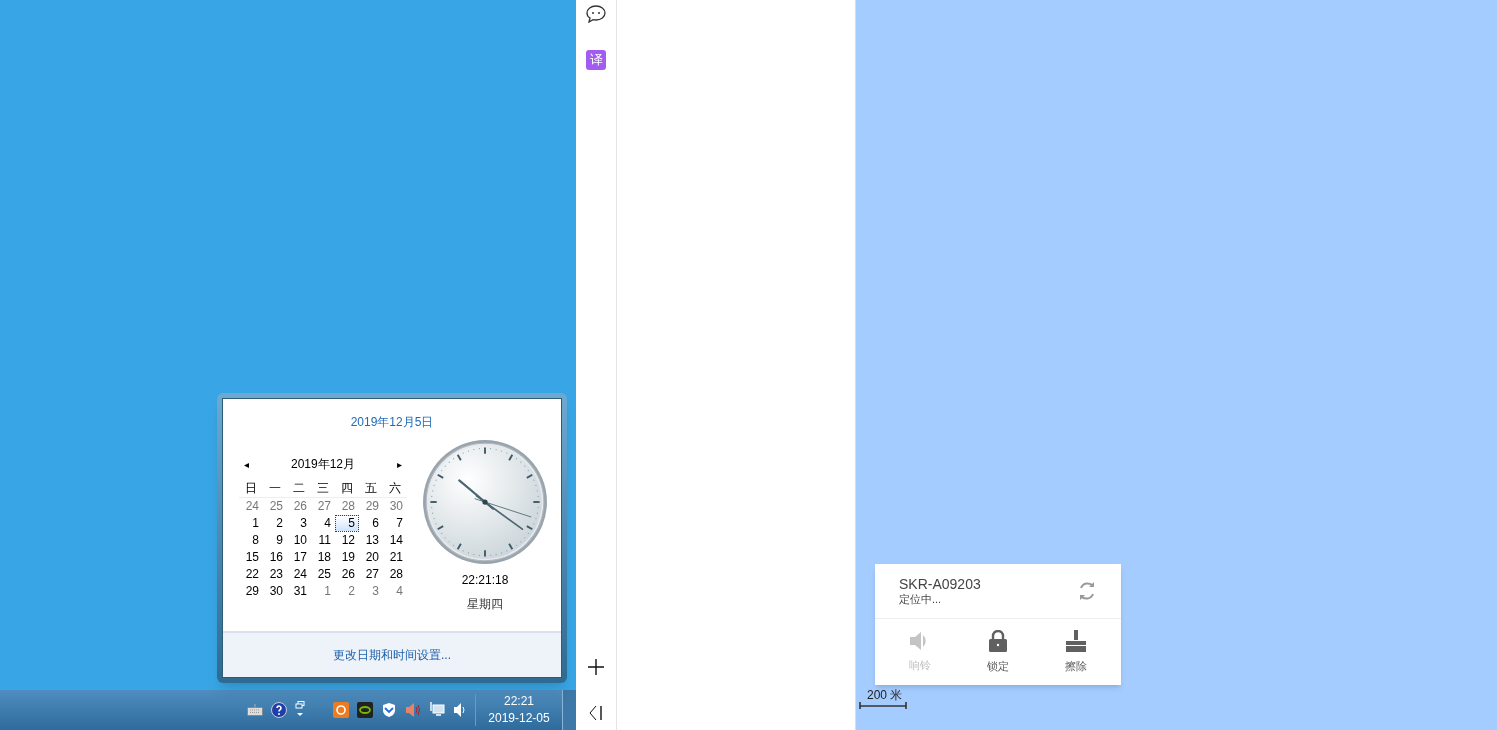 This screenshot has height=730, width=1497. I want to click on windows-arrow-icon, so click(300, 710).